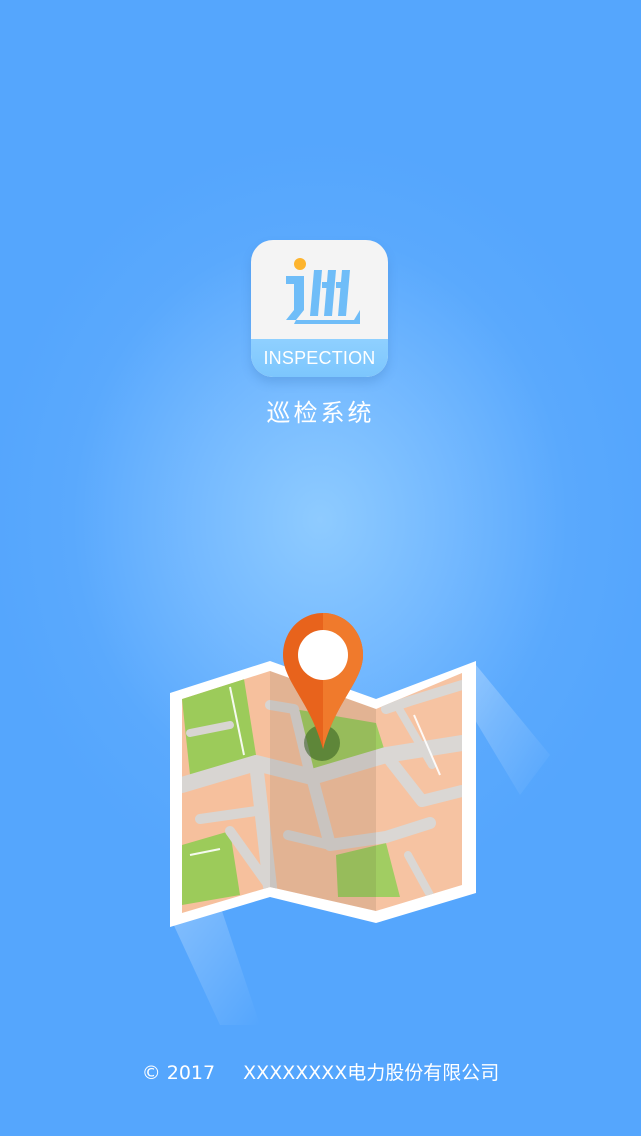 Image resolution: width=641 pixels, height=1136 pixels. I want to click on icon-label-band: INSPECTION, so click(319, 358).